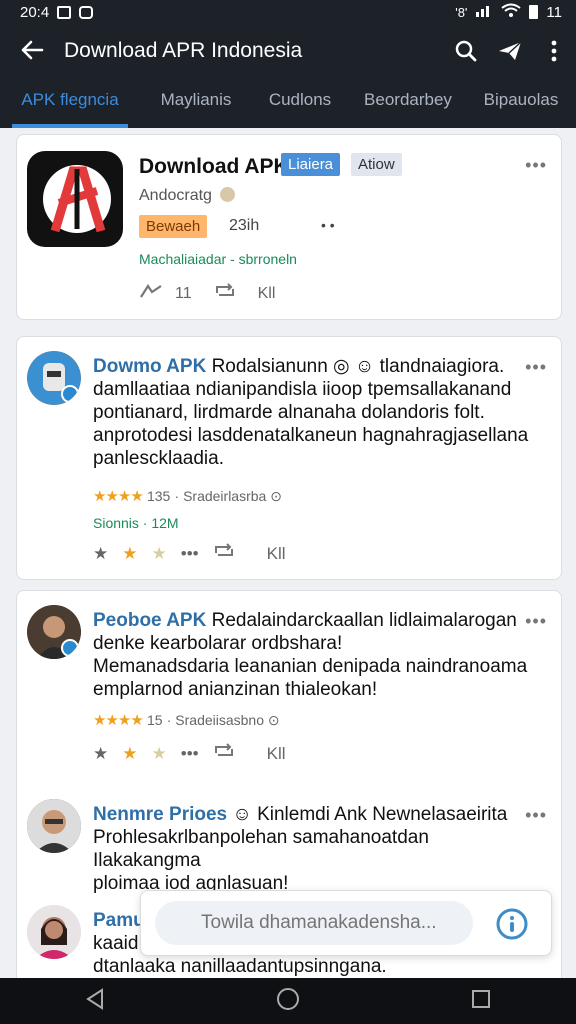  Describe the element at coordinates (154, 720) in the screenshot. I see `rating-value: 15` at that location.